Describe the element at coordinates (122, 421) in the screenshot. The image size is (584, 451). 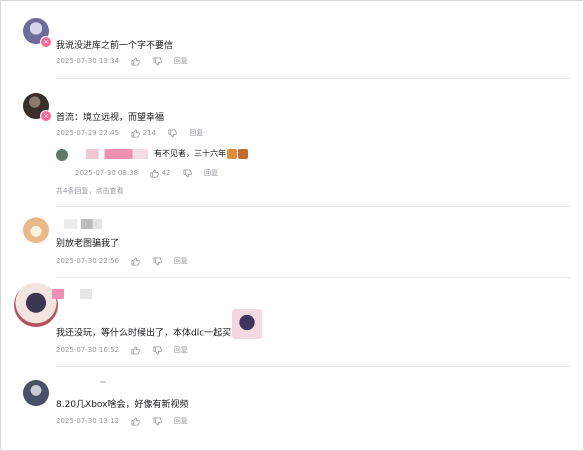
I see `comment-meta: 2025-07-30 13:12 回复` at that location.